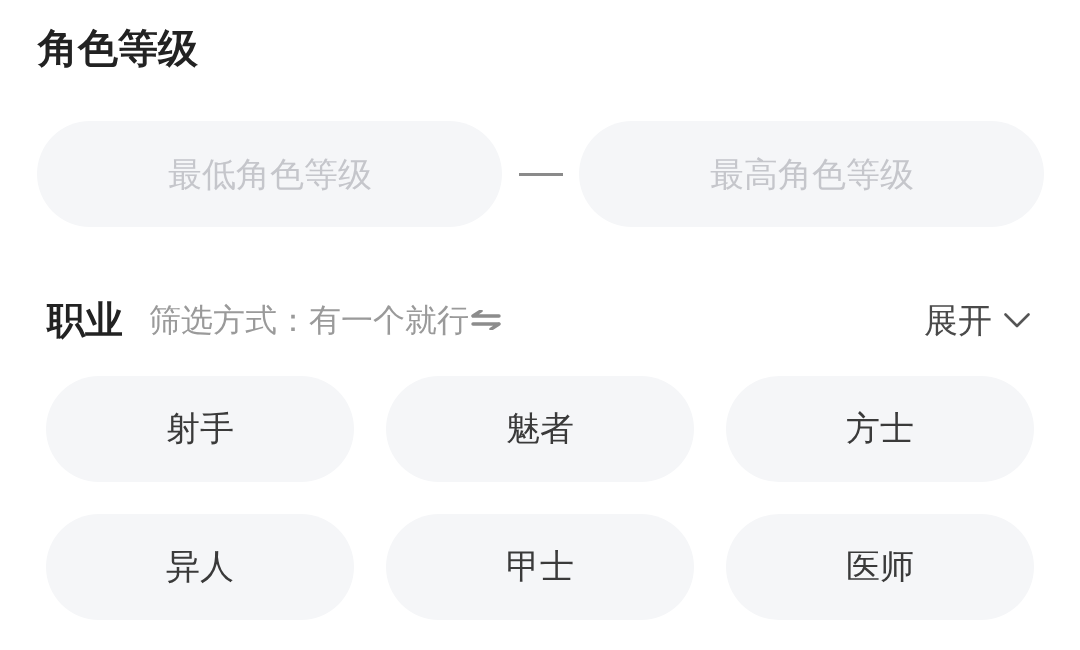  I want to click on profession-chip: 魅者, so click(540, 429).